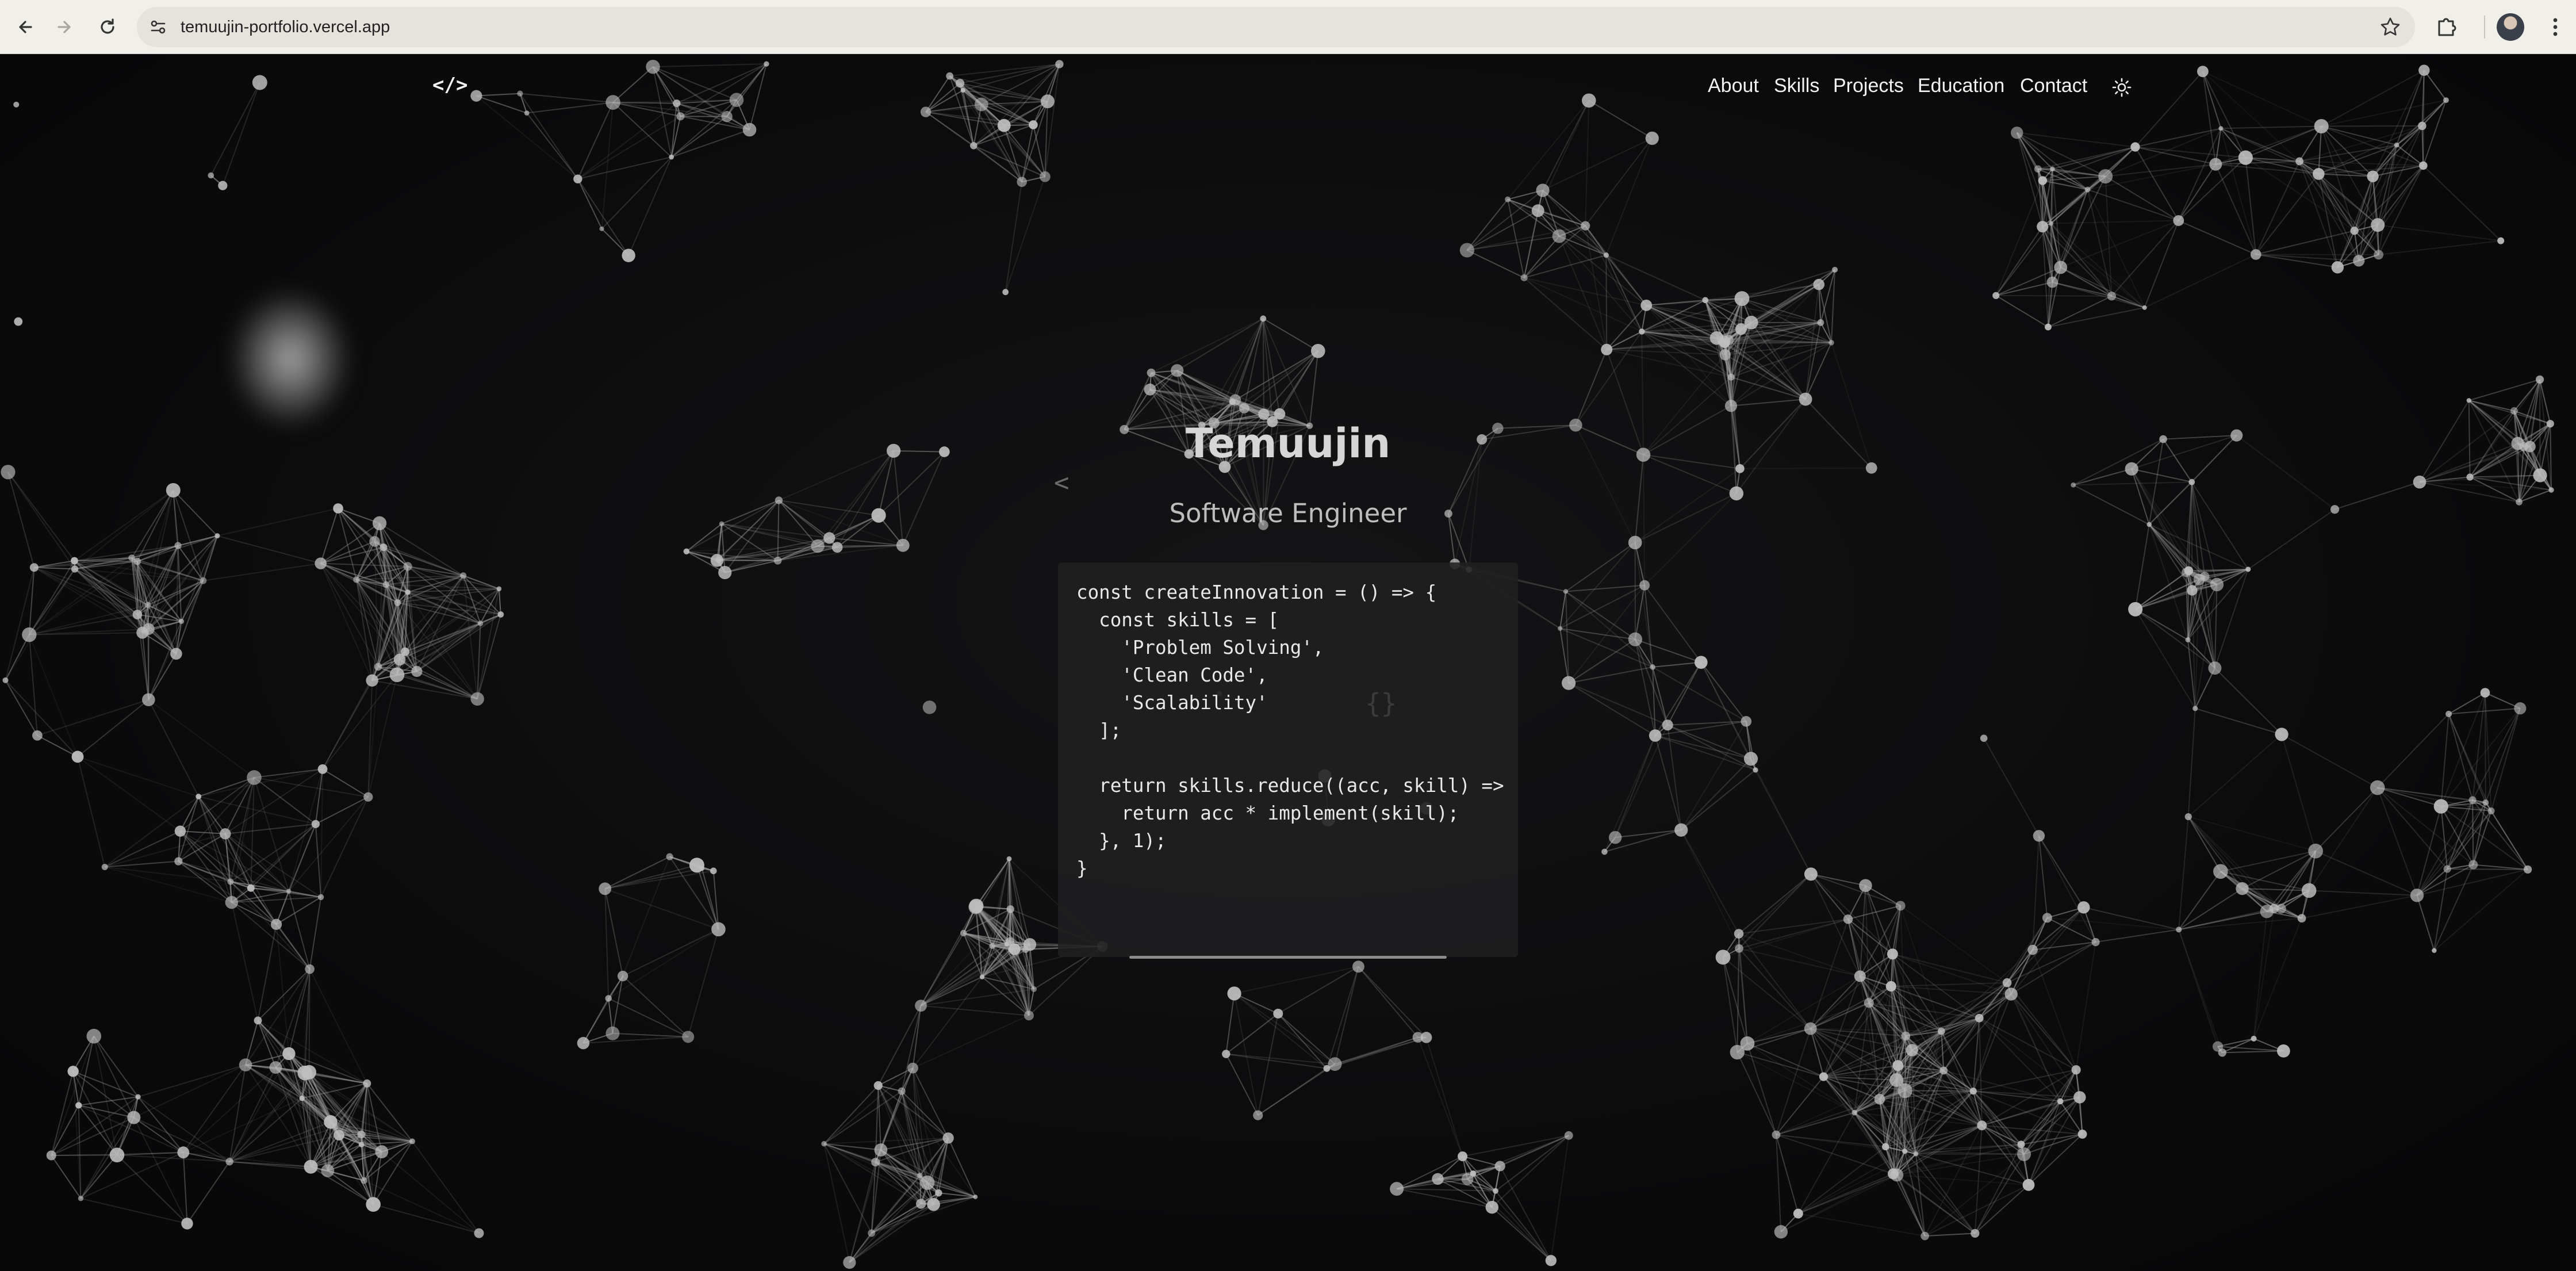 This screenshot has width=2576, height=1271. Describe the element at coordinates (1961, 86) in the screenshot. I see `nav-education: Education` at that location.